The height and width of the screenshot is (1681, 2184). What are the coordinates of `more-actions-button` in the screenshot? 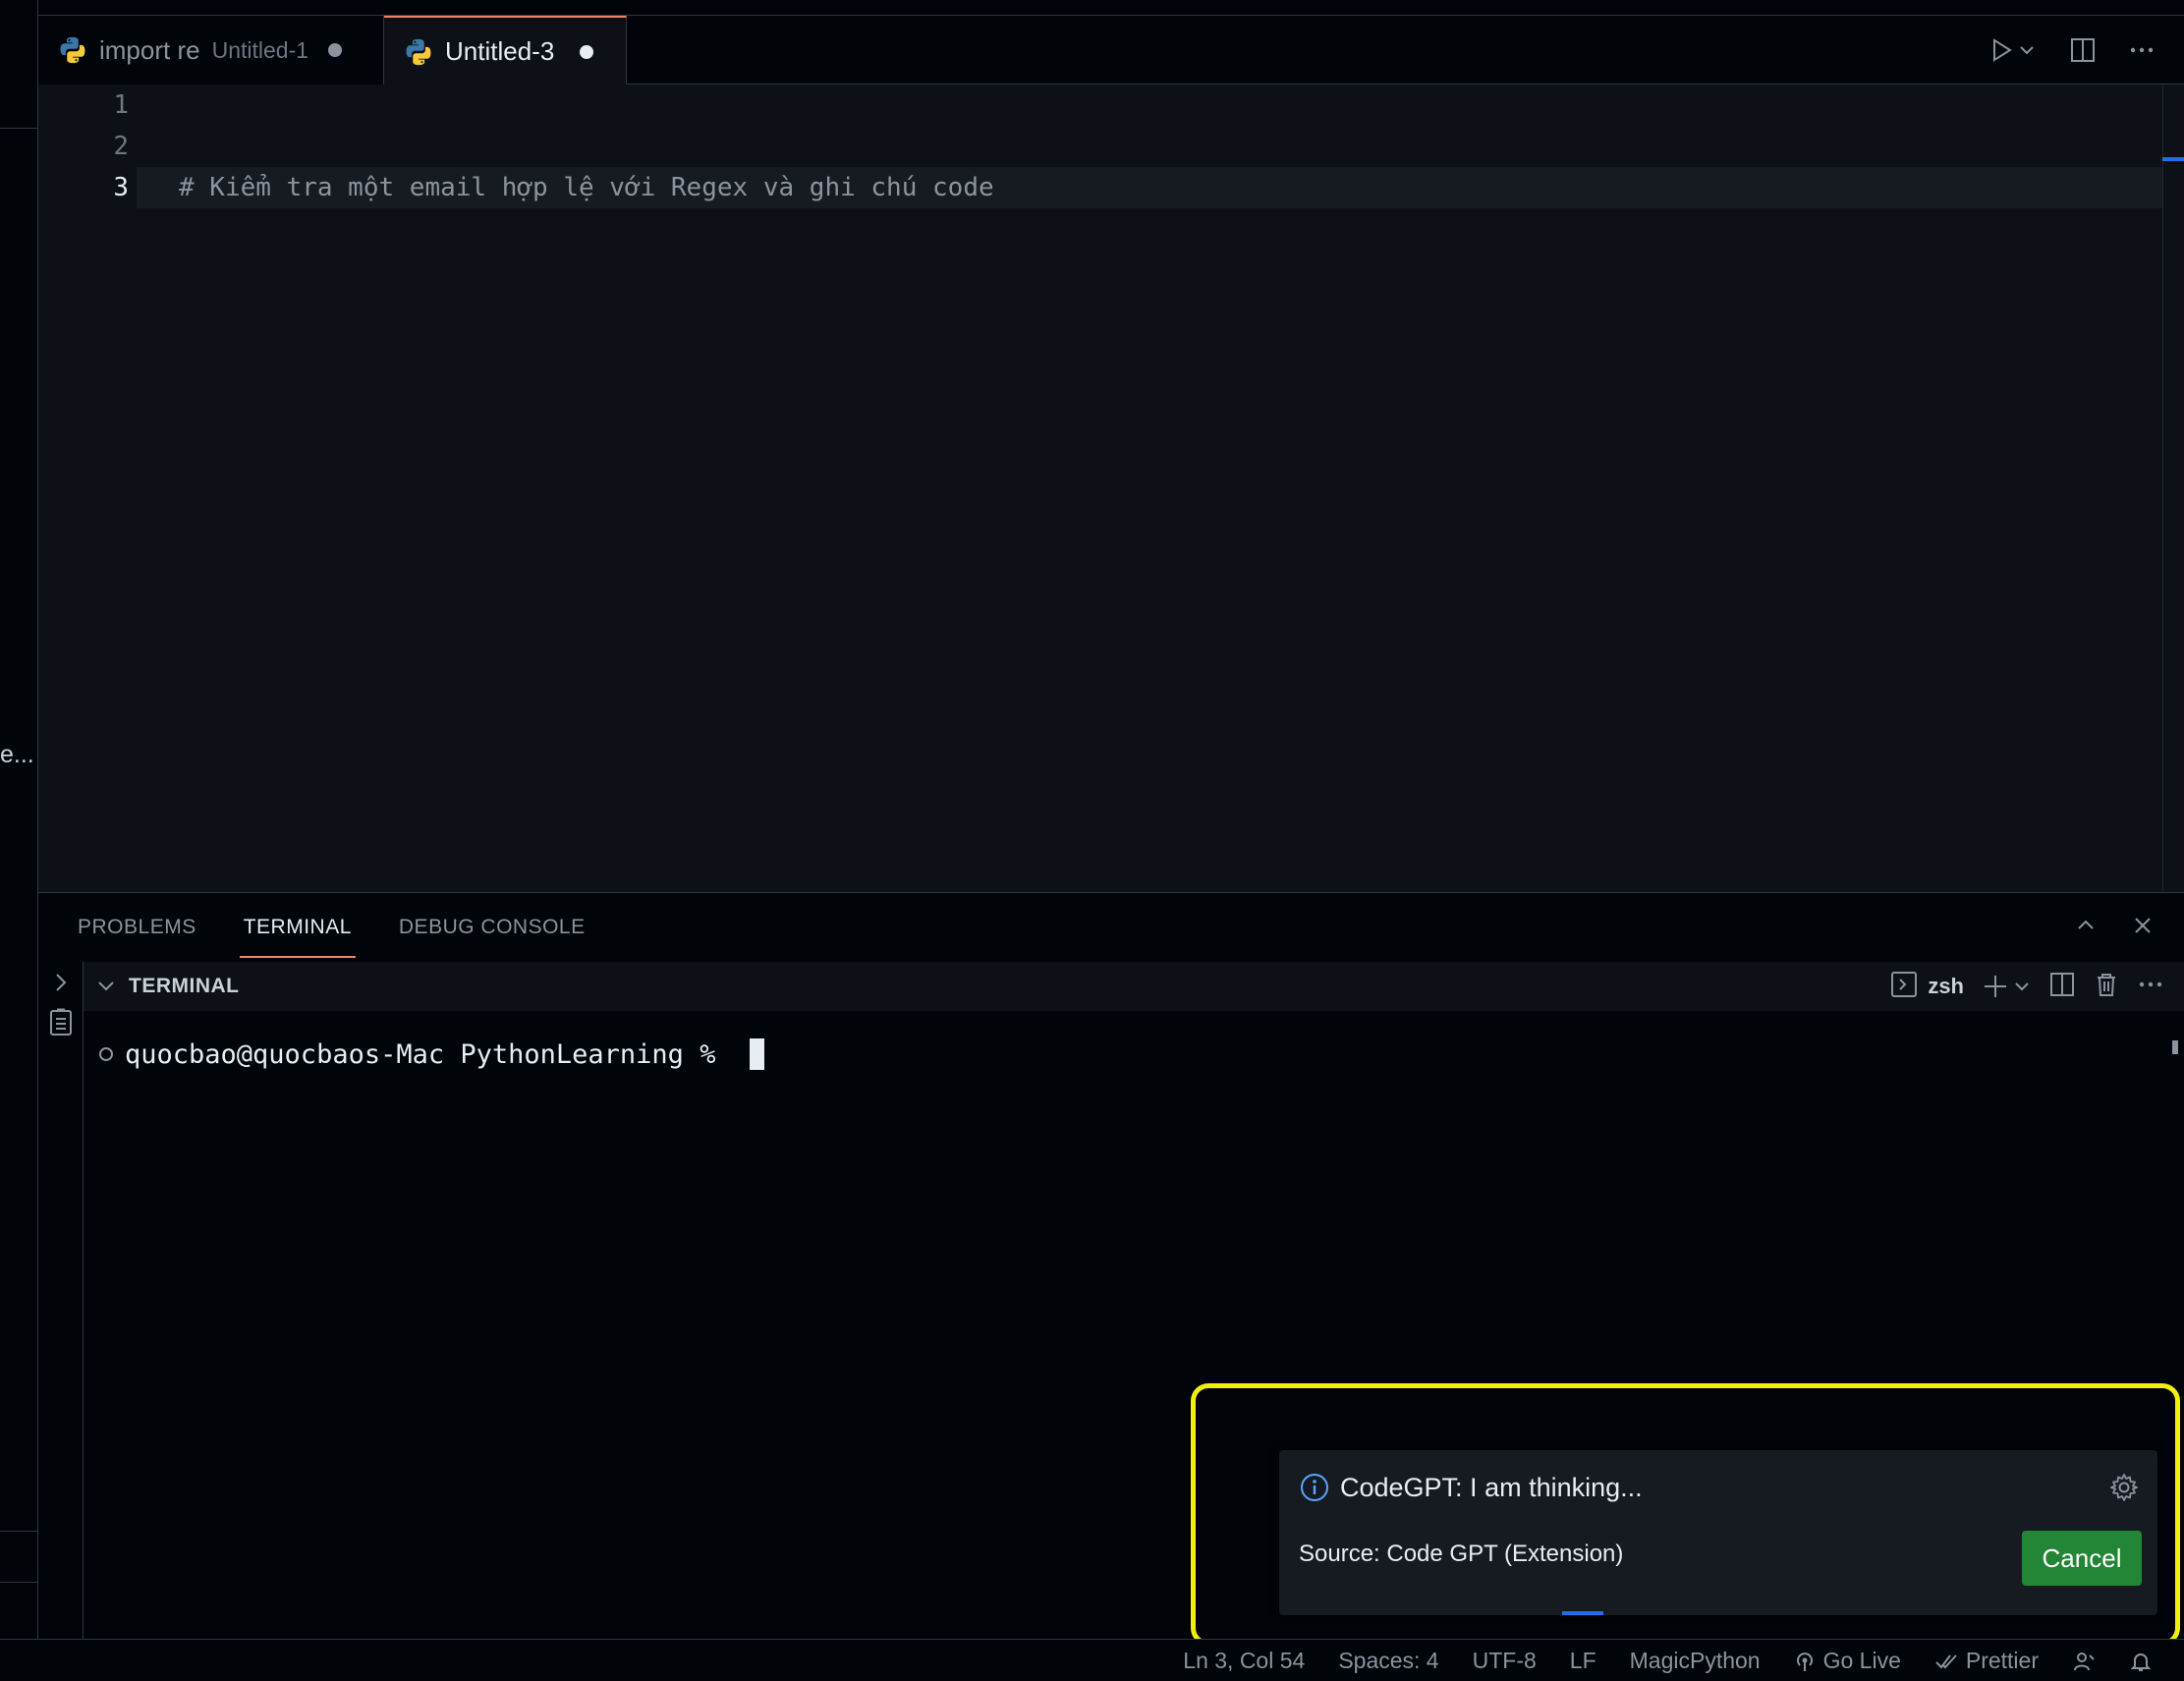 It's located at (2141, 50).